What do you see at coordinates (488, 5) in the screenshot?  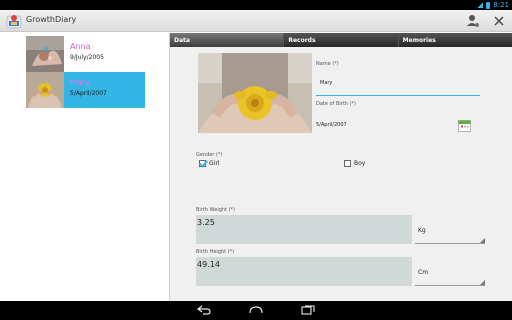 I see `battery-icon` at bounding box center [488, 5].